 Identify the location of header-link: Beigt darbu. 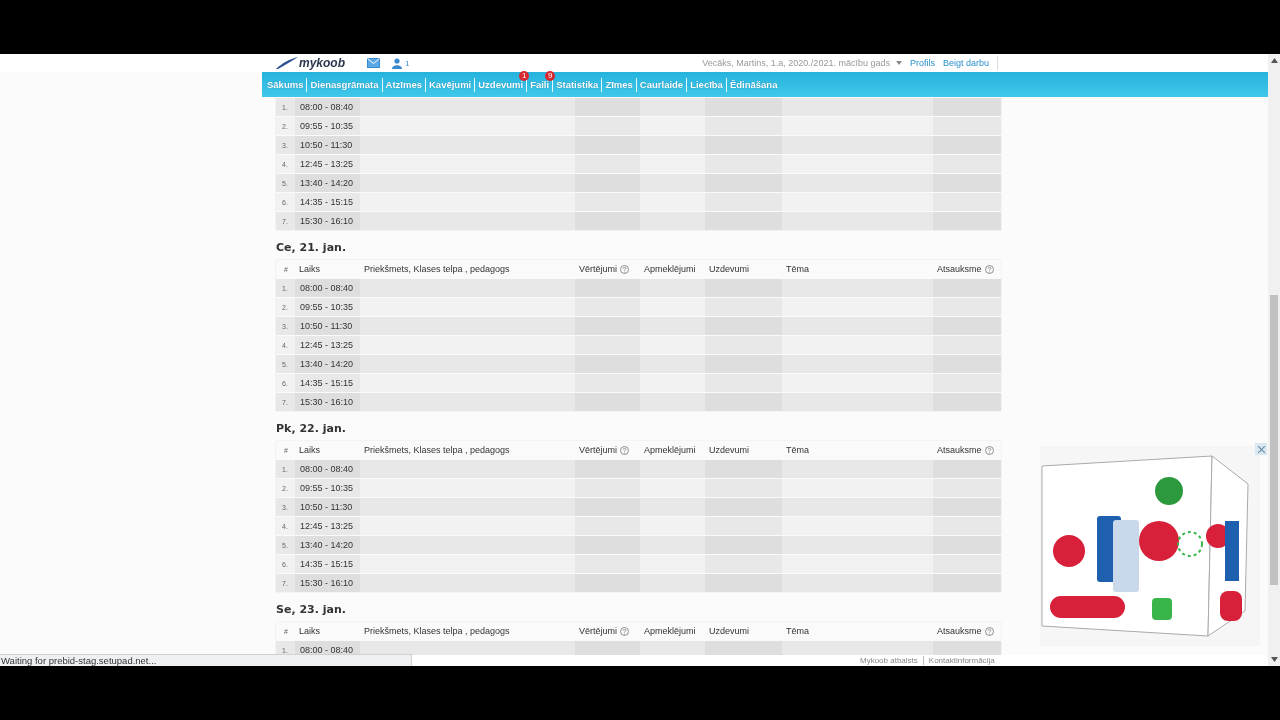
(965, 63).